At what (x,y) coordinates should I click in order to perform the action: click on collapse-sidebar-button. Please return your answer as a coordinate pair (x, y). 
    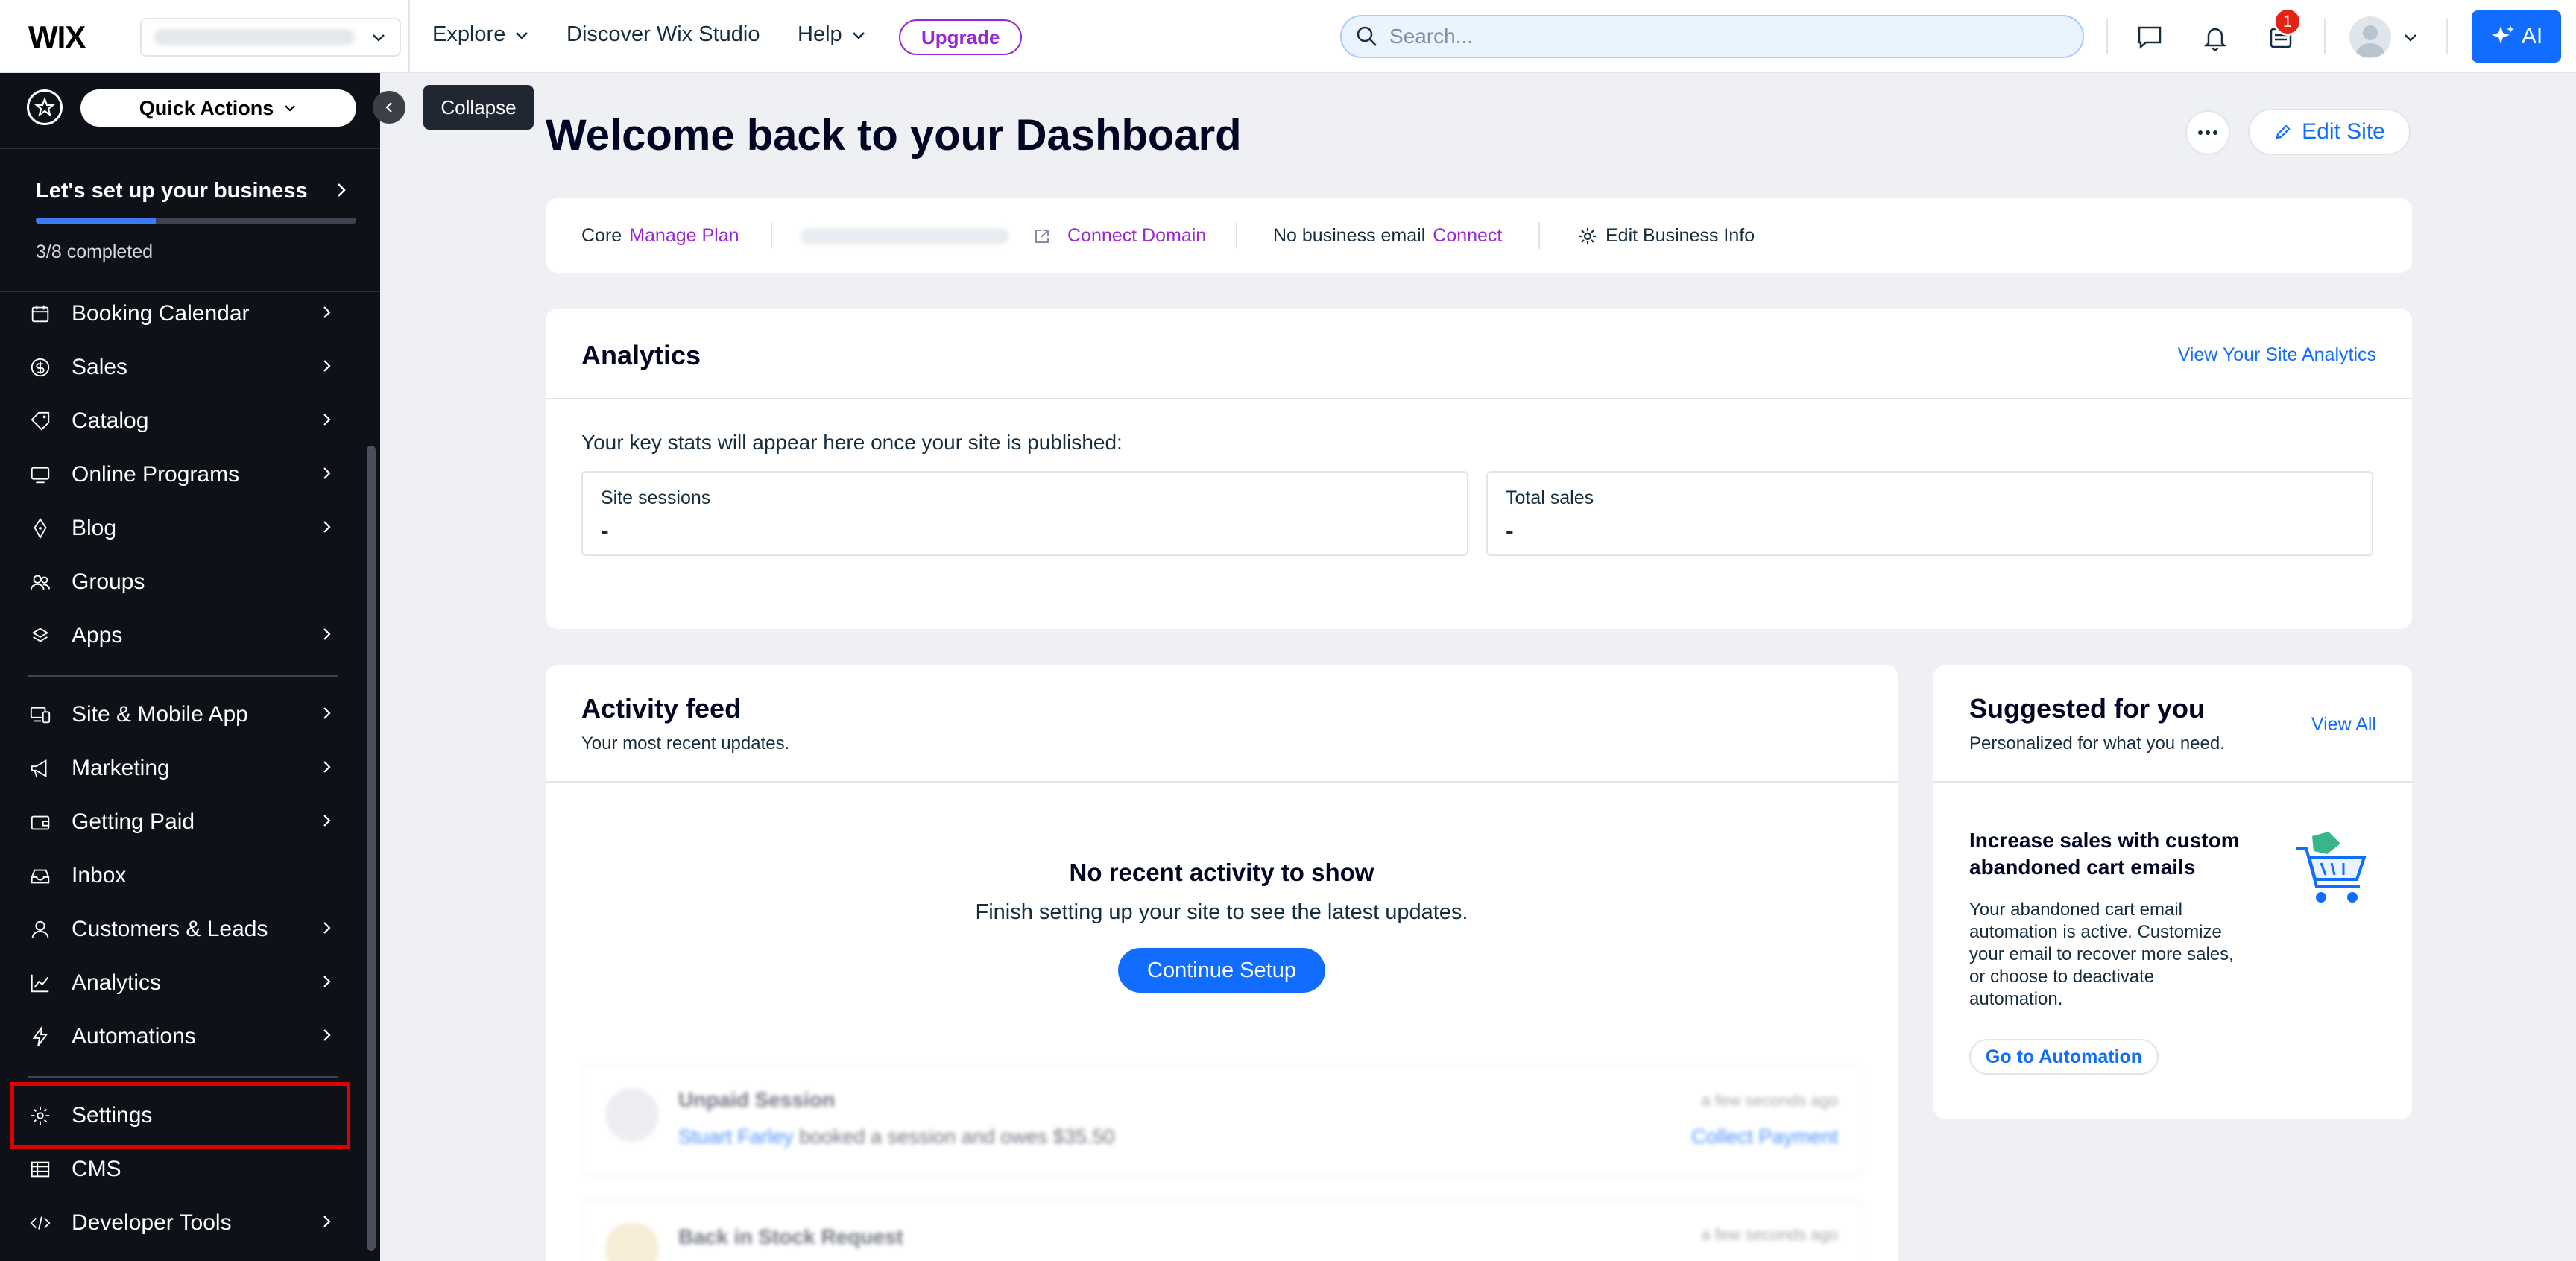
    Looking at the image, I should click on (389, 107).